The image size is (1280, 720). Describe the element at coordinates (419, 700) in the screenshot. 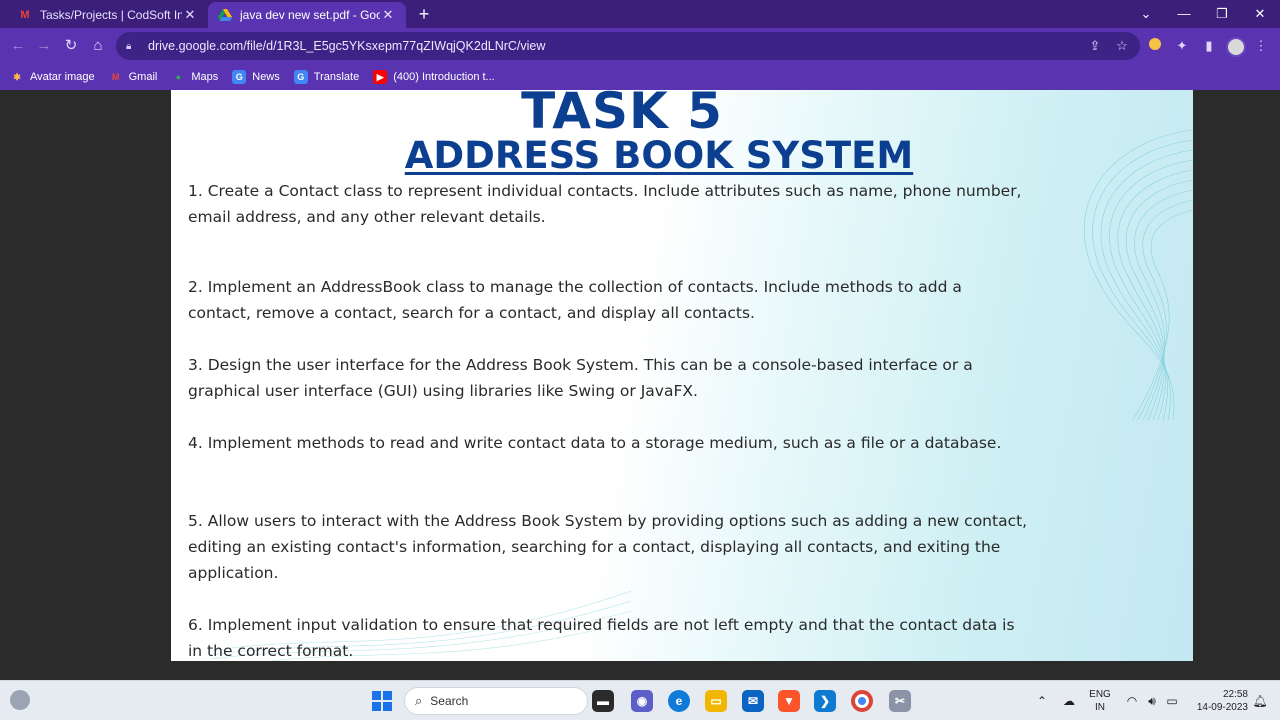

I see `search-icon: ⌕` at that location.